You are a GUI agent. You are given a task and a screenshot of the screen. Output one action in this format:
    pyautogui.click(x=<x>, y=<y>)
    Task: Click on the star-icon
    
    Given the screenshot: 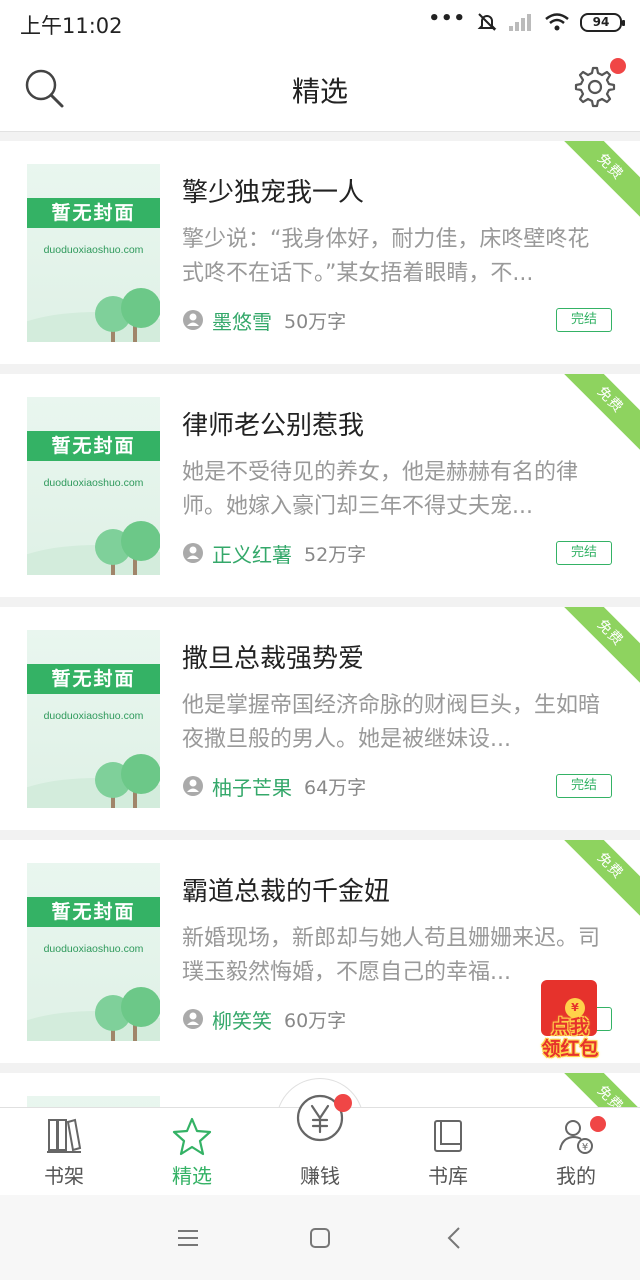 What is the action you would take?
    pyautogui.click(x=192, y=1136)
    